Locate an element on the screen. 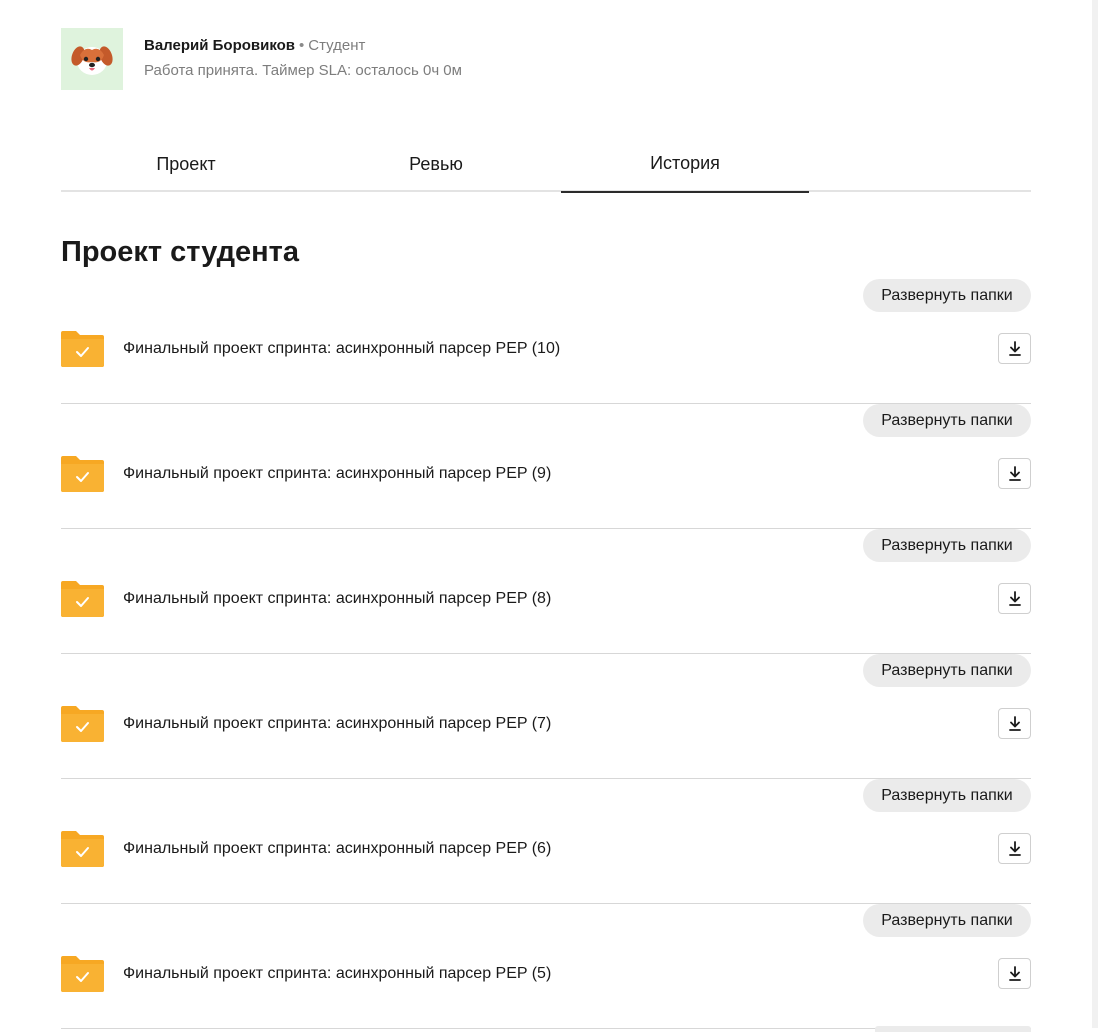  user-info: Валерий Боровиков • Студент is located at coordinates (254, 46).